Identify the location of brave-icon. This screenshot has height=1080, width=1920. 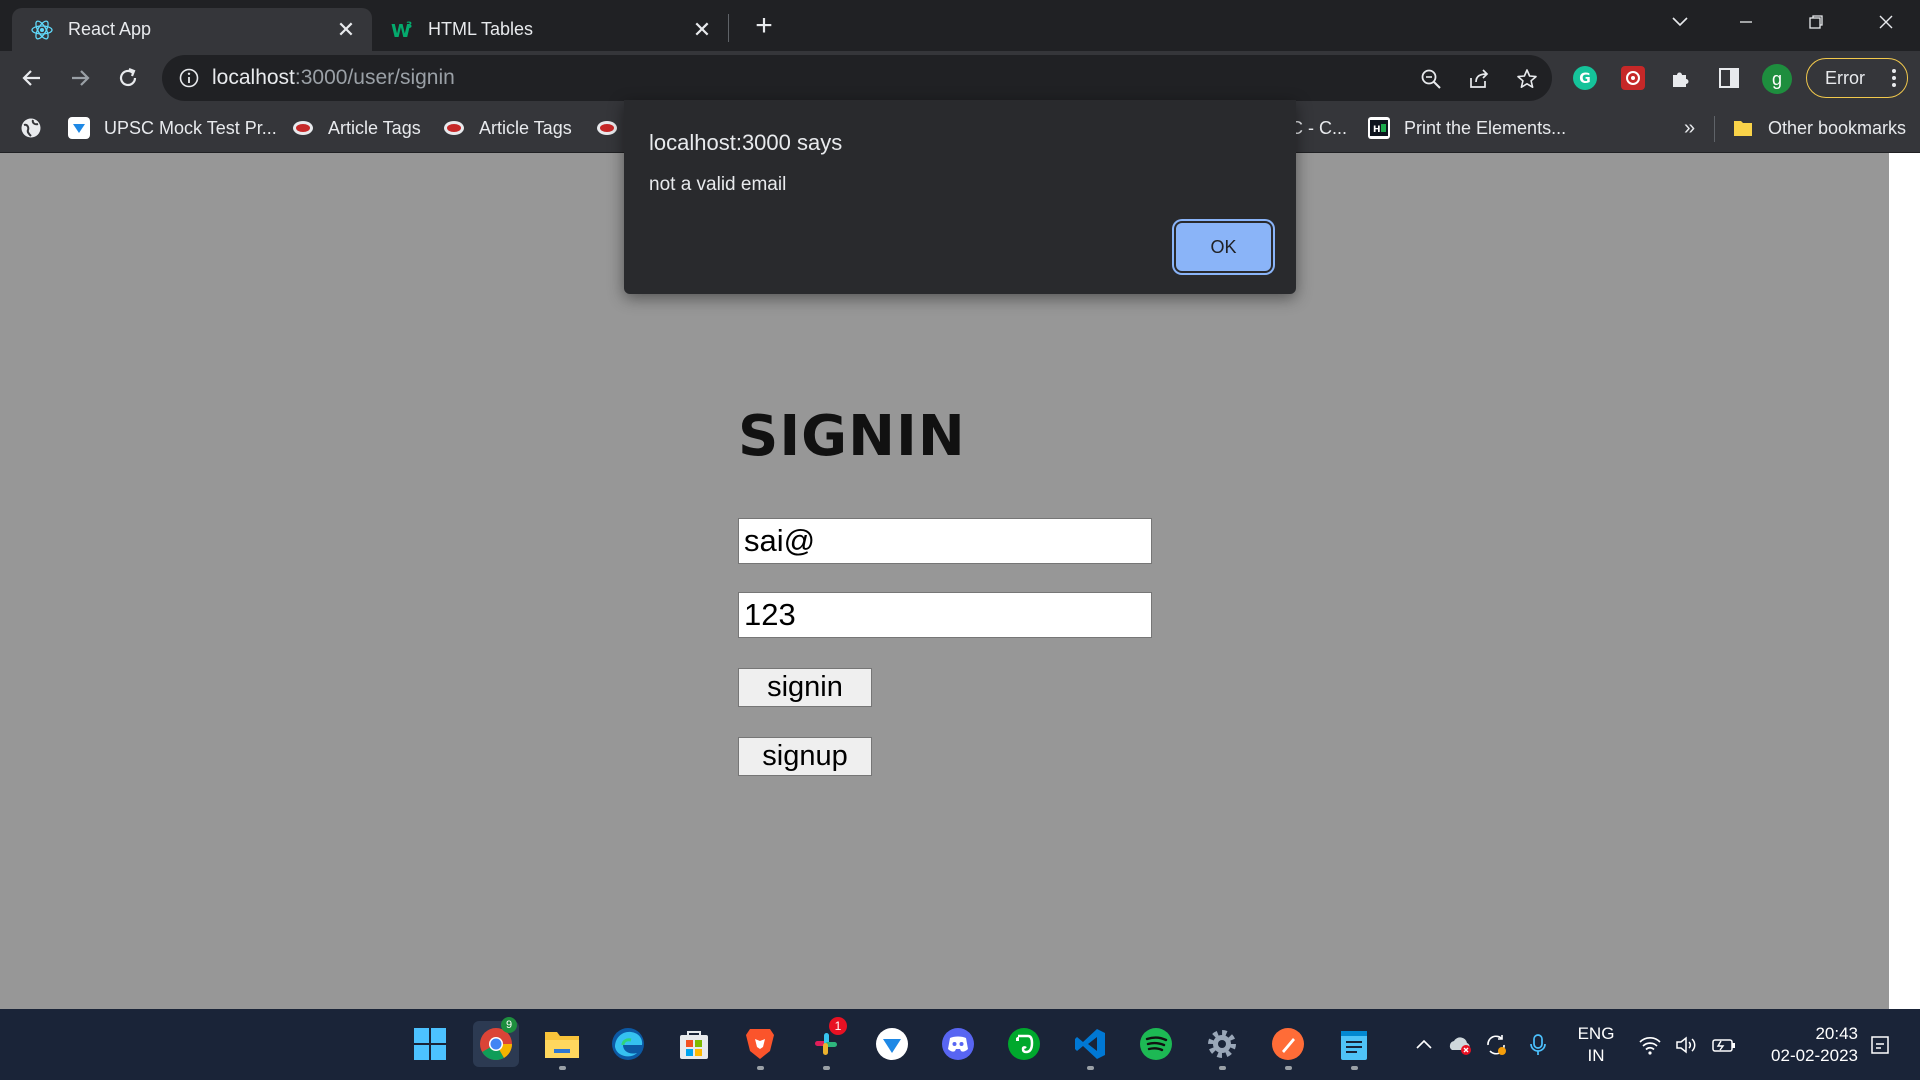
(760, 1044).